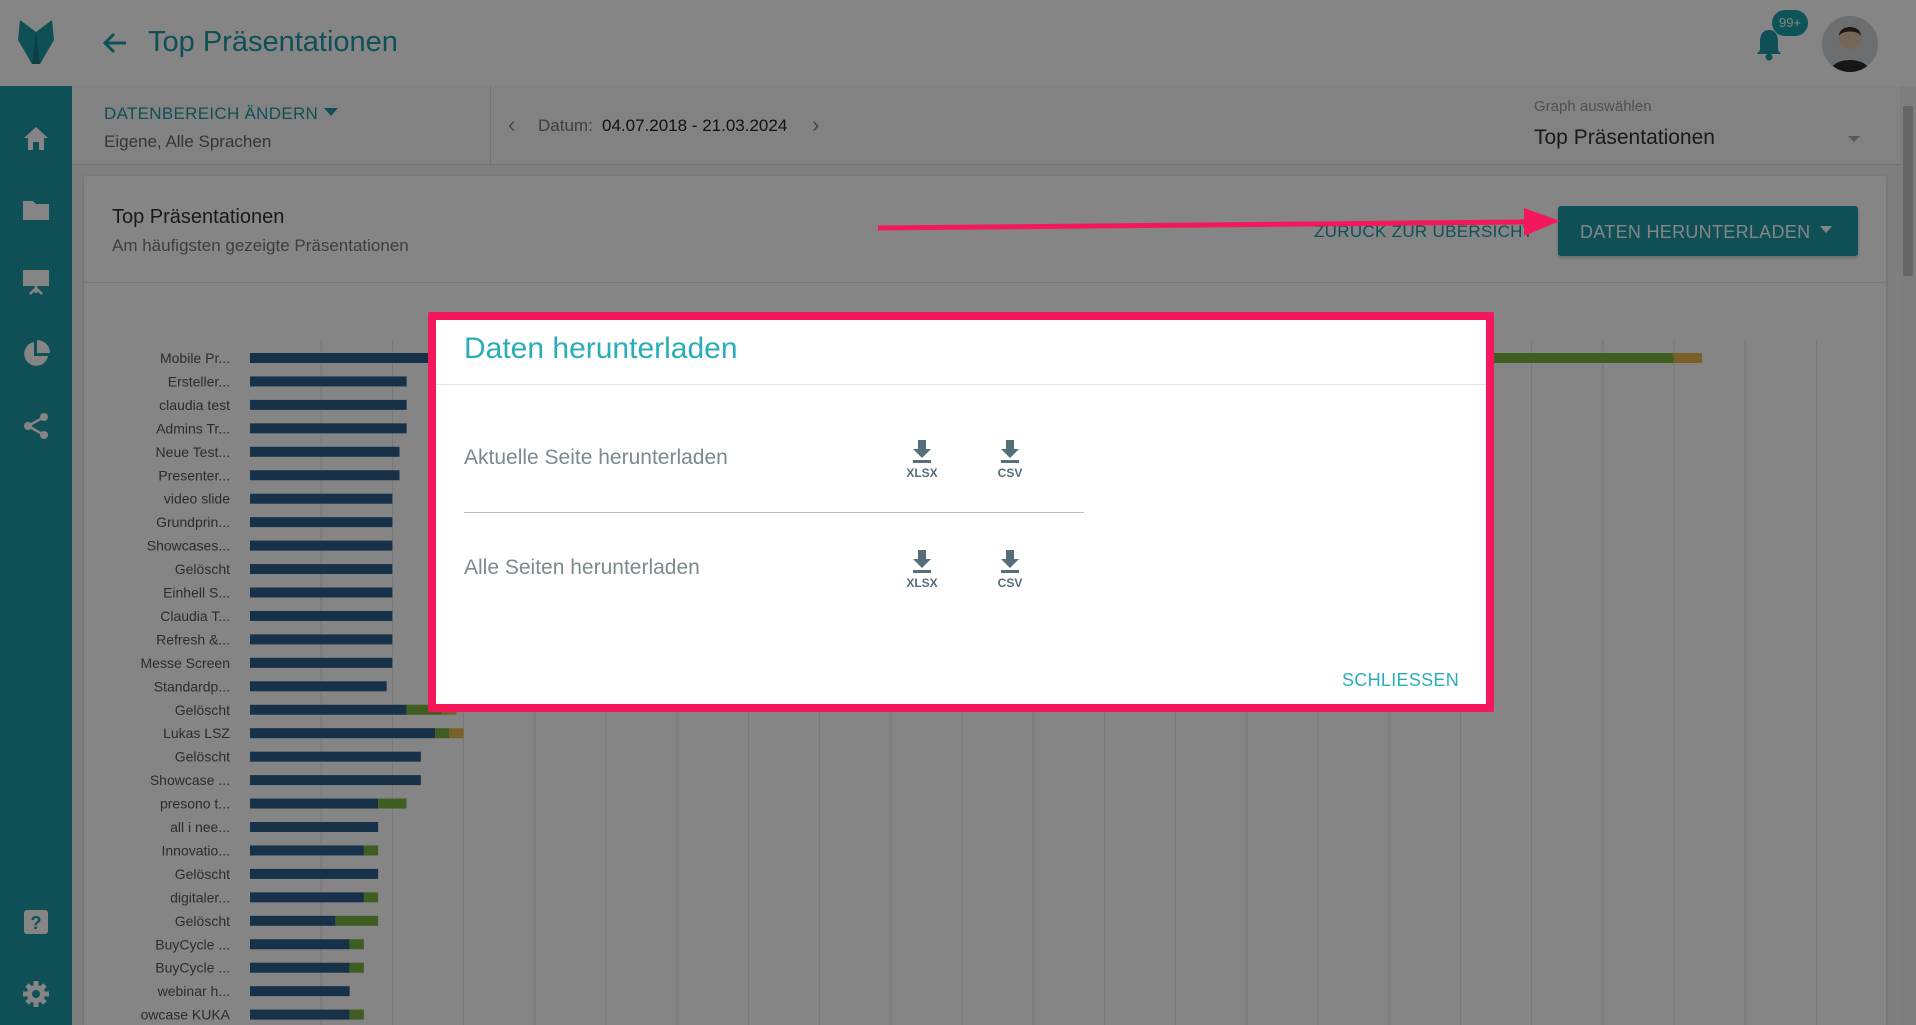 The image size is (1916, 1025). Describe the element at coordinates (1010, 572) in the screenshot. I see `download-csv-all-button: CSV` at that location.